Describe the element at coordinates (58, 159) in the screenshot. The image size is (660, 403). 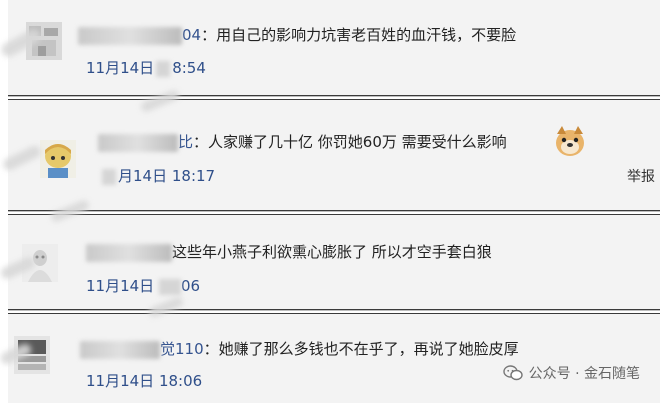
I see `avatar` at that location.